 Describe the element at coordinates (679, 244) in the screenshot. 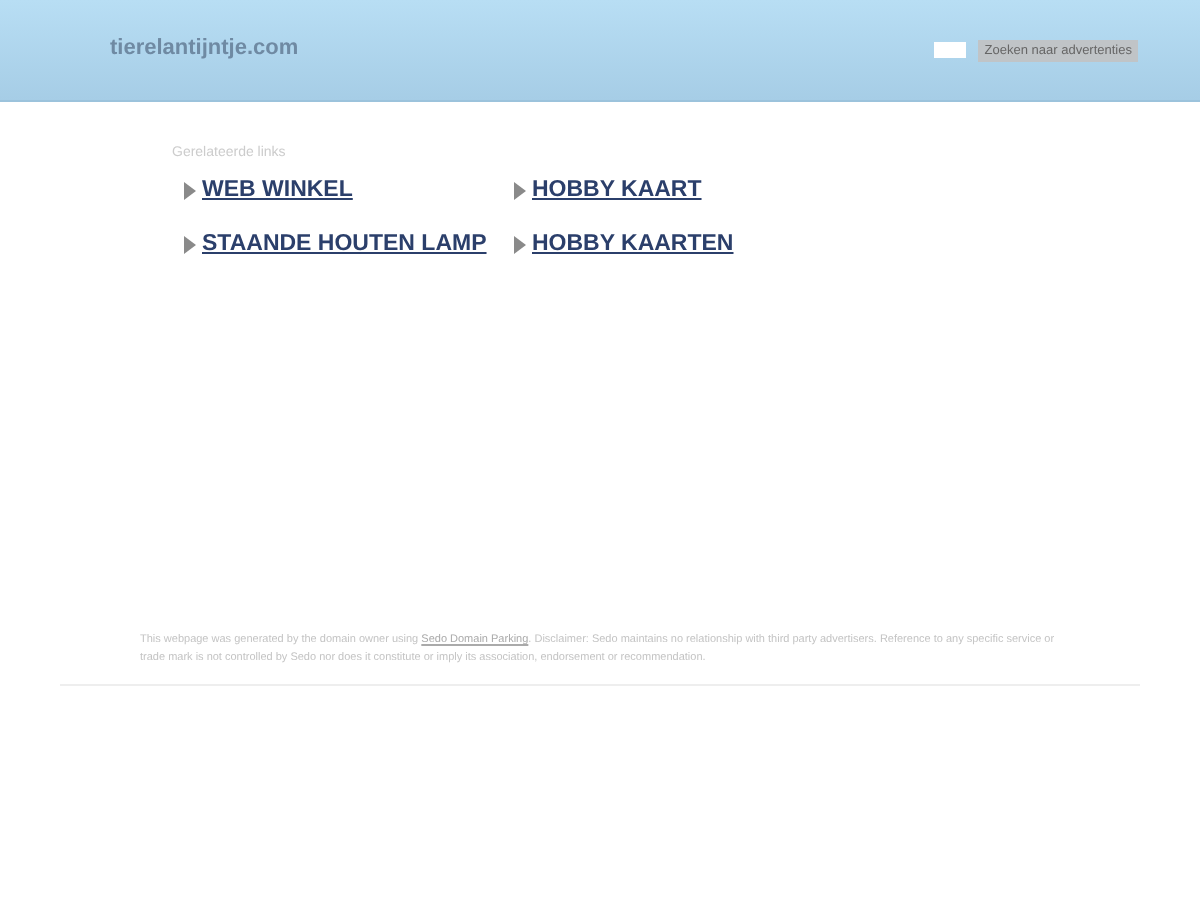

I see `related-link: HOBBY KAARTEN` at that location.